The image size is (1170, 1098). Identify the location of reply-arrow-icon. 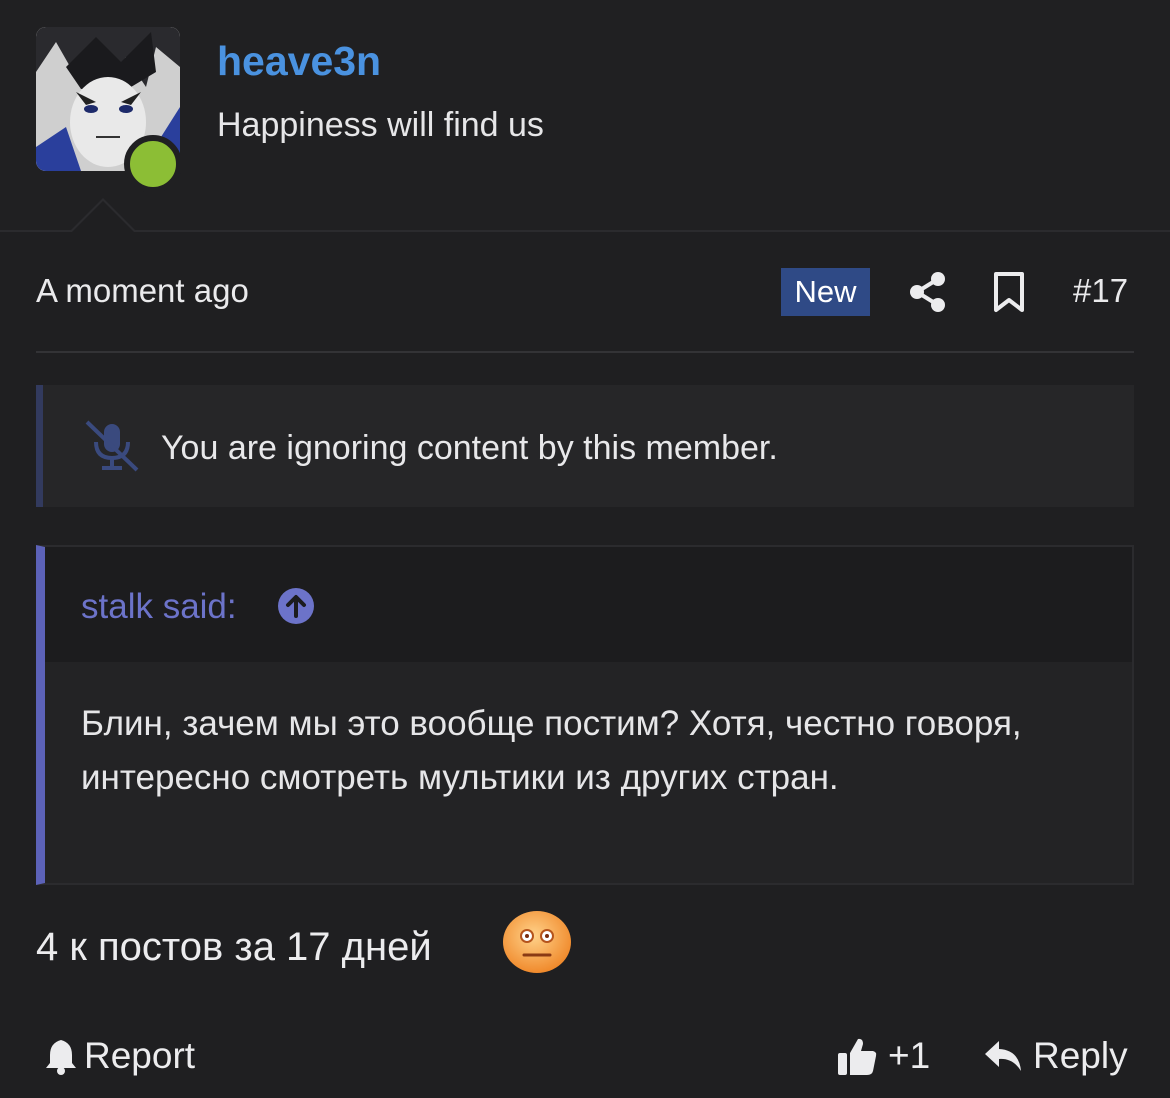
(1003, 1056).